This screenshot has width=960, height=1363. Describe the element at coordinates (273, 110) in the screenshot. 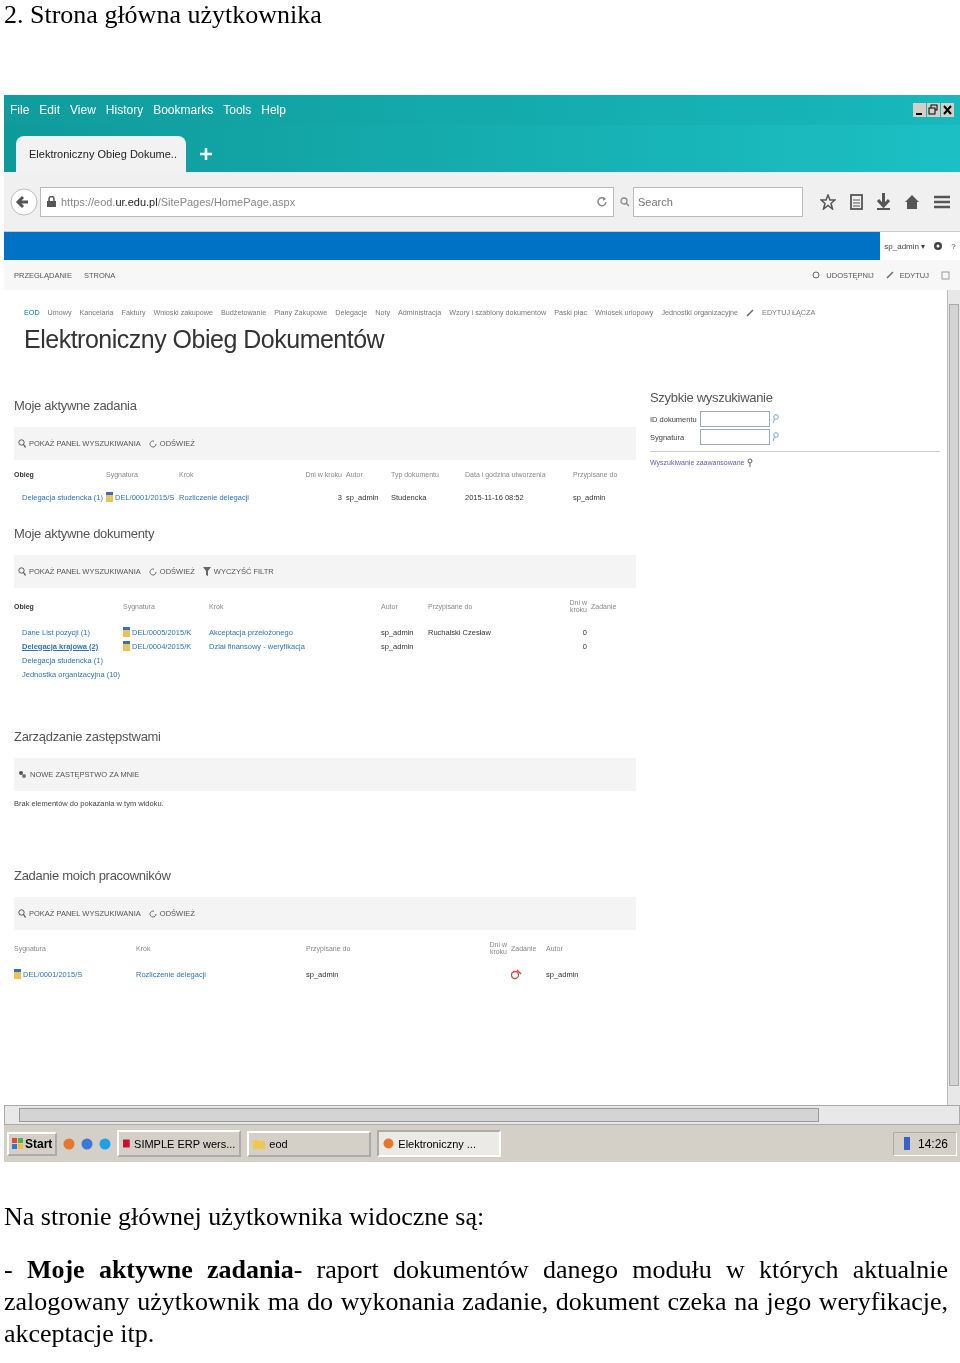

I see `menu-item: Help` at that location.